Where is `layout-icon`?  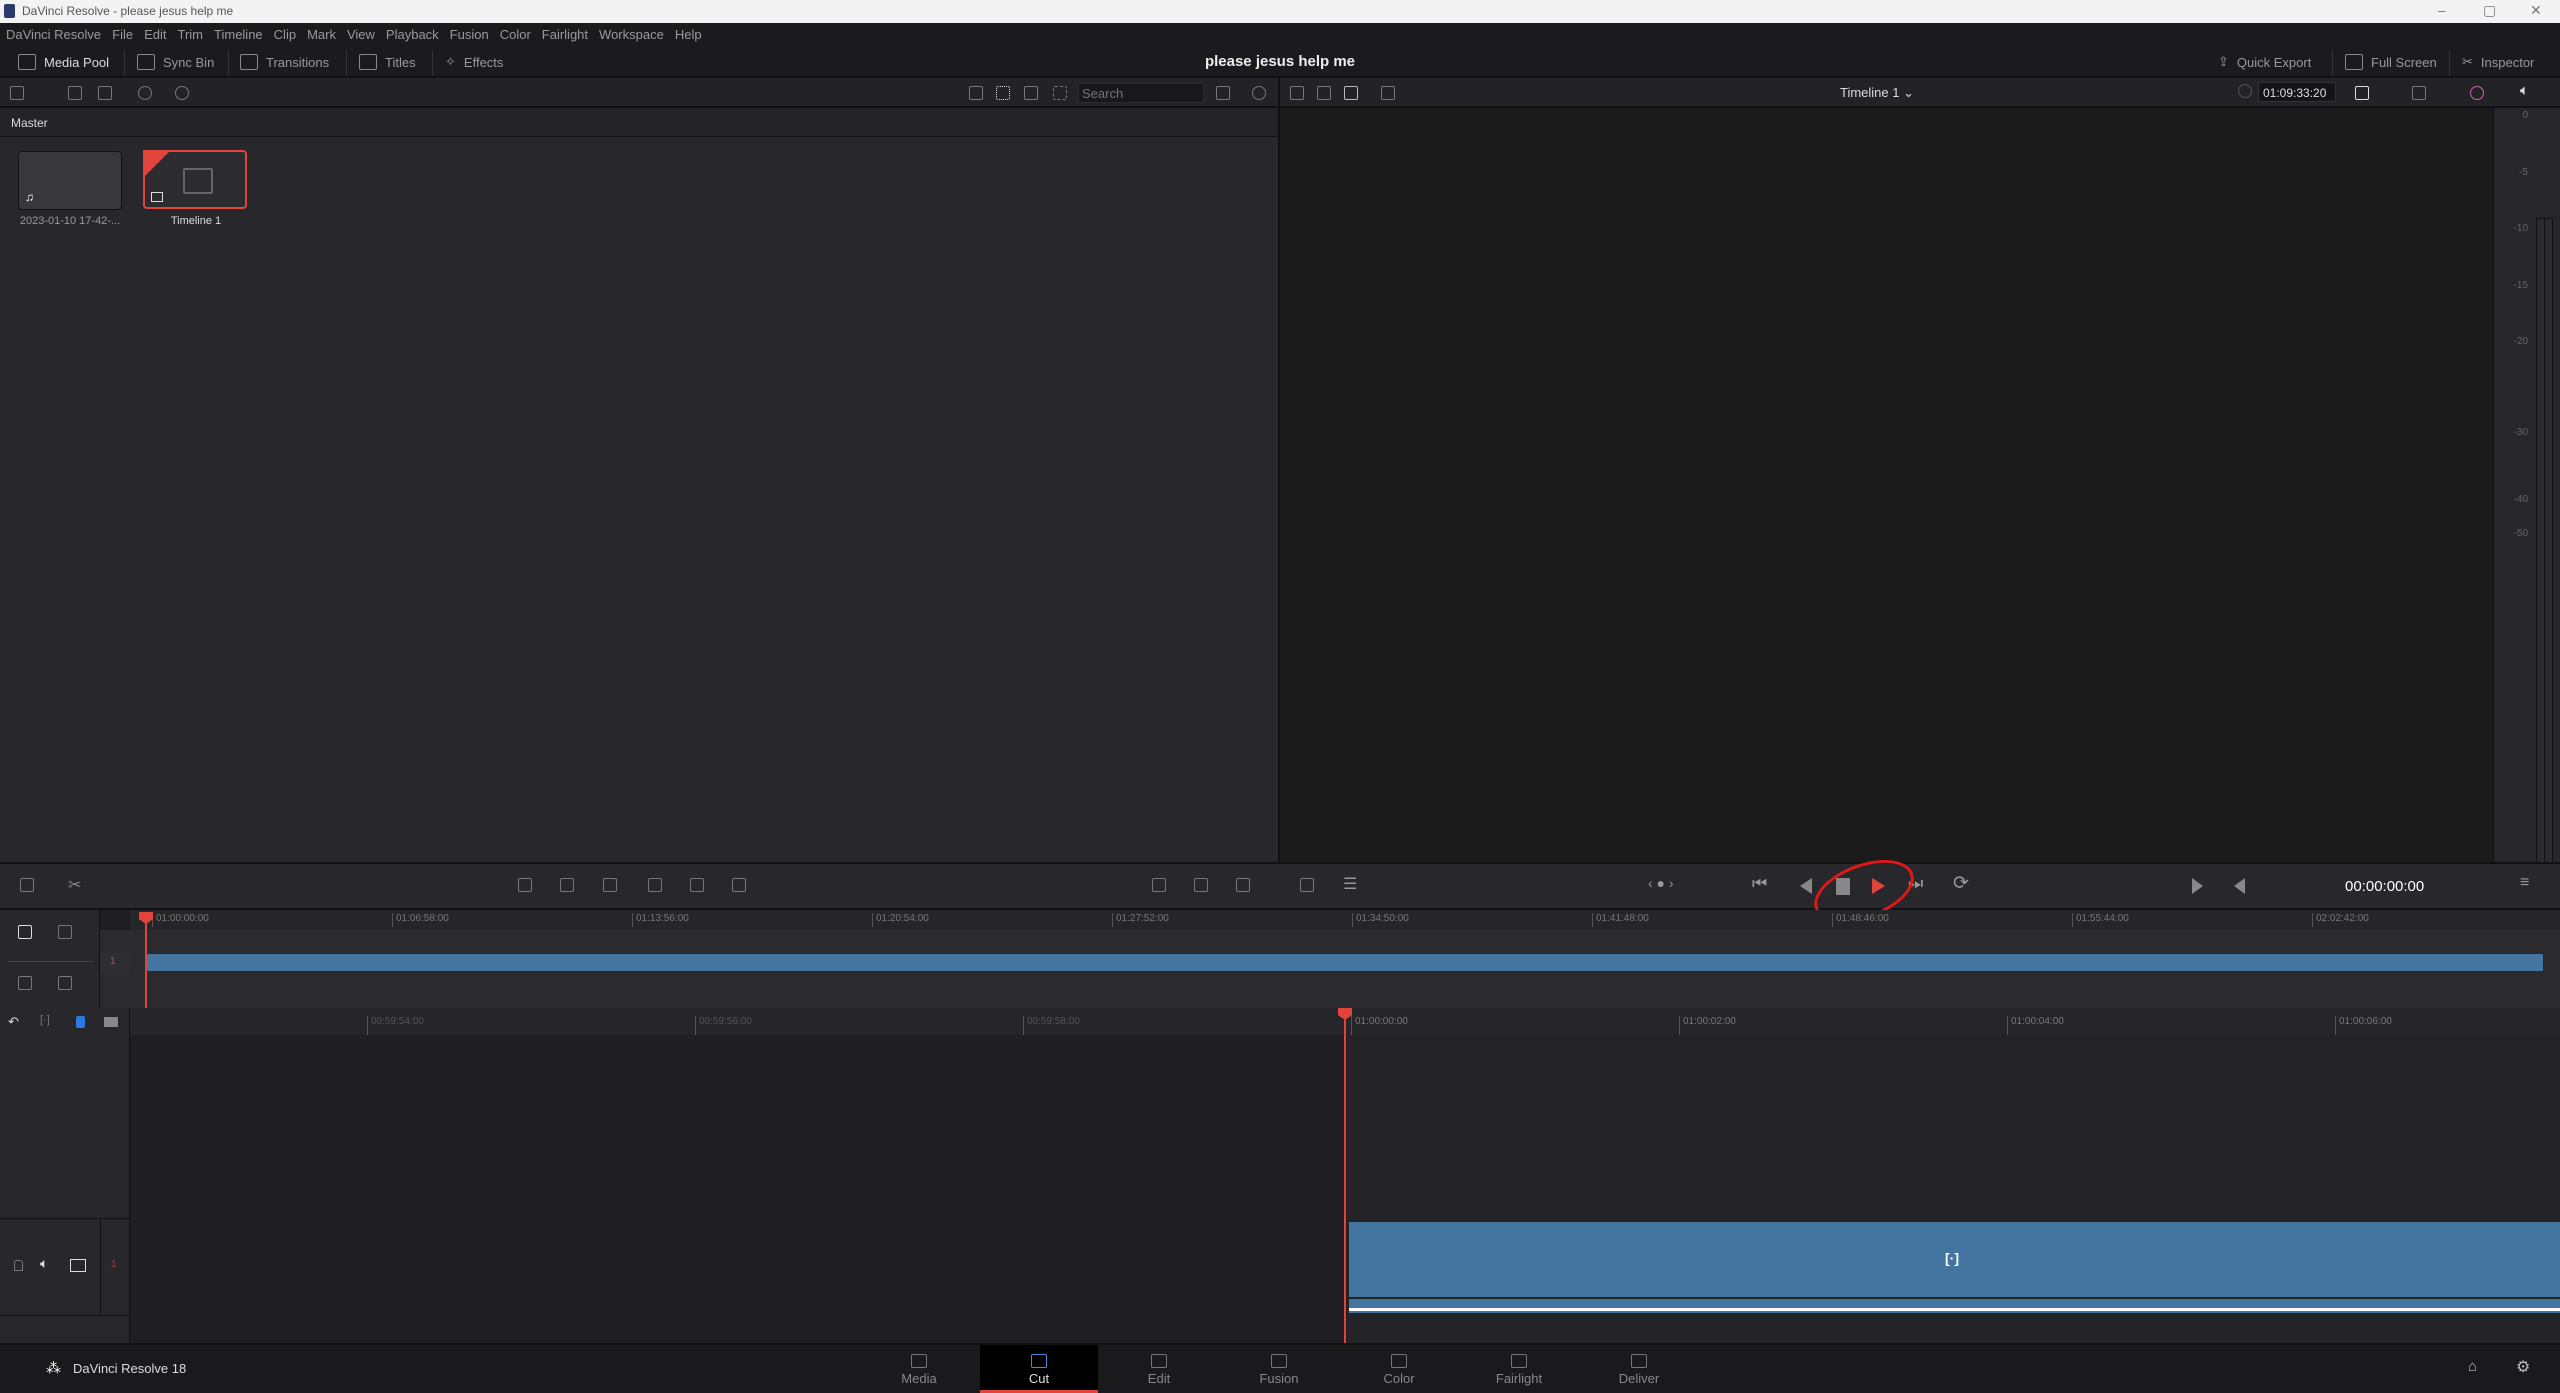 layout-icon is located at coordinates (1351, 93).